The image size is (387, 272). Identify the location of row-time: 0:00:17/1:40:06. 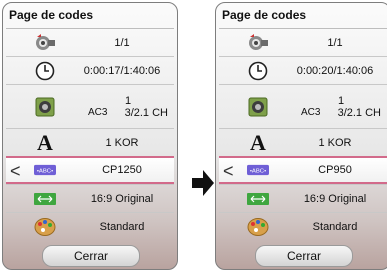
(90, 70).